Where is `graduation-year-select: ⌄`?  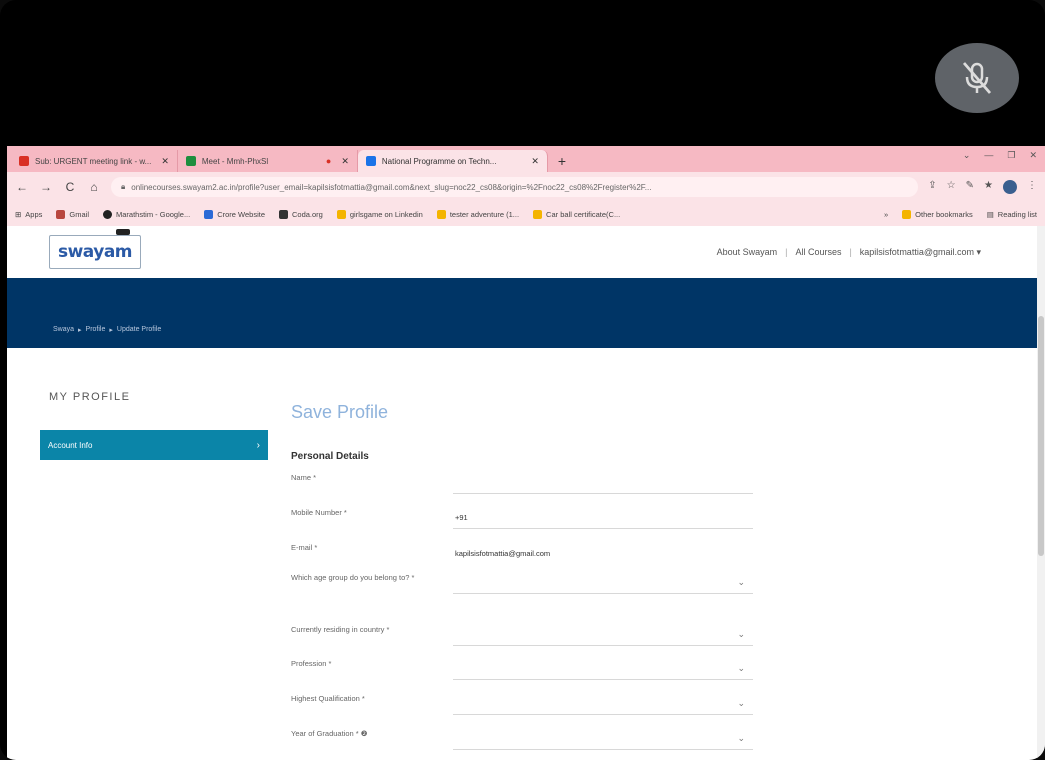 graduation-year-select: ⌄ is located at coordinates (603, 739).